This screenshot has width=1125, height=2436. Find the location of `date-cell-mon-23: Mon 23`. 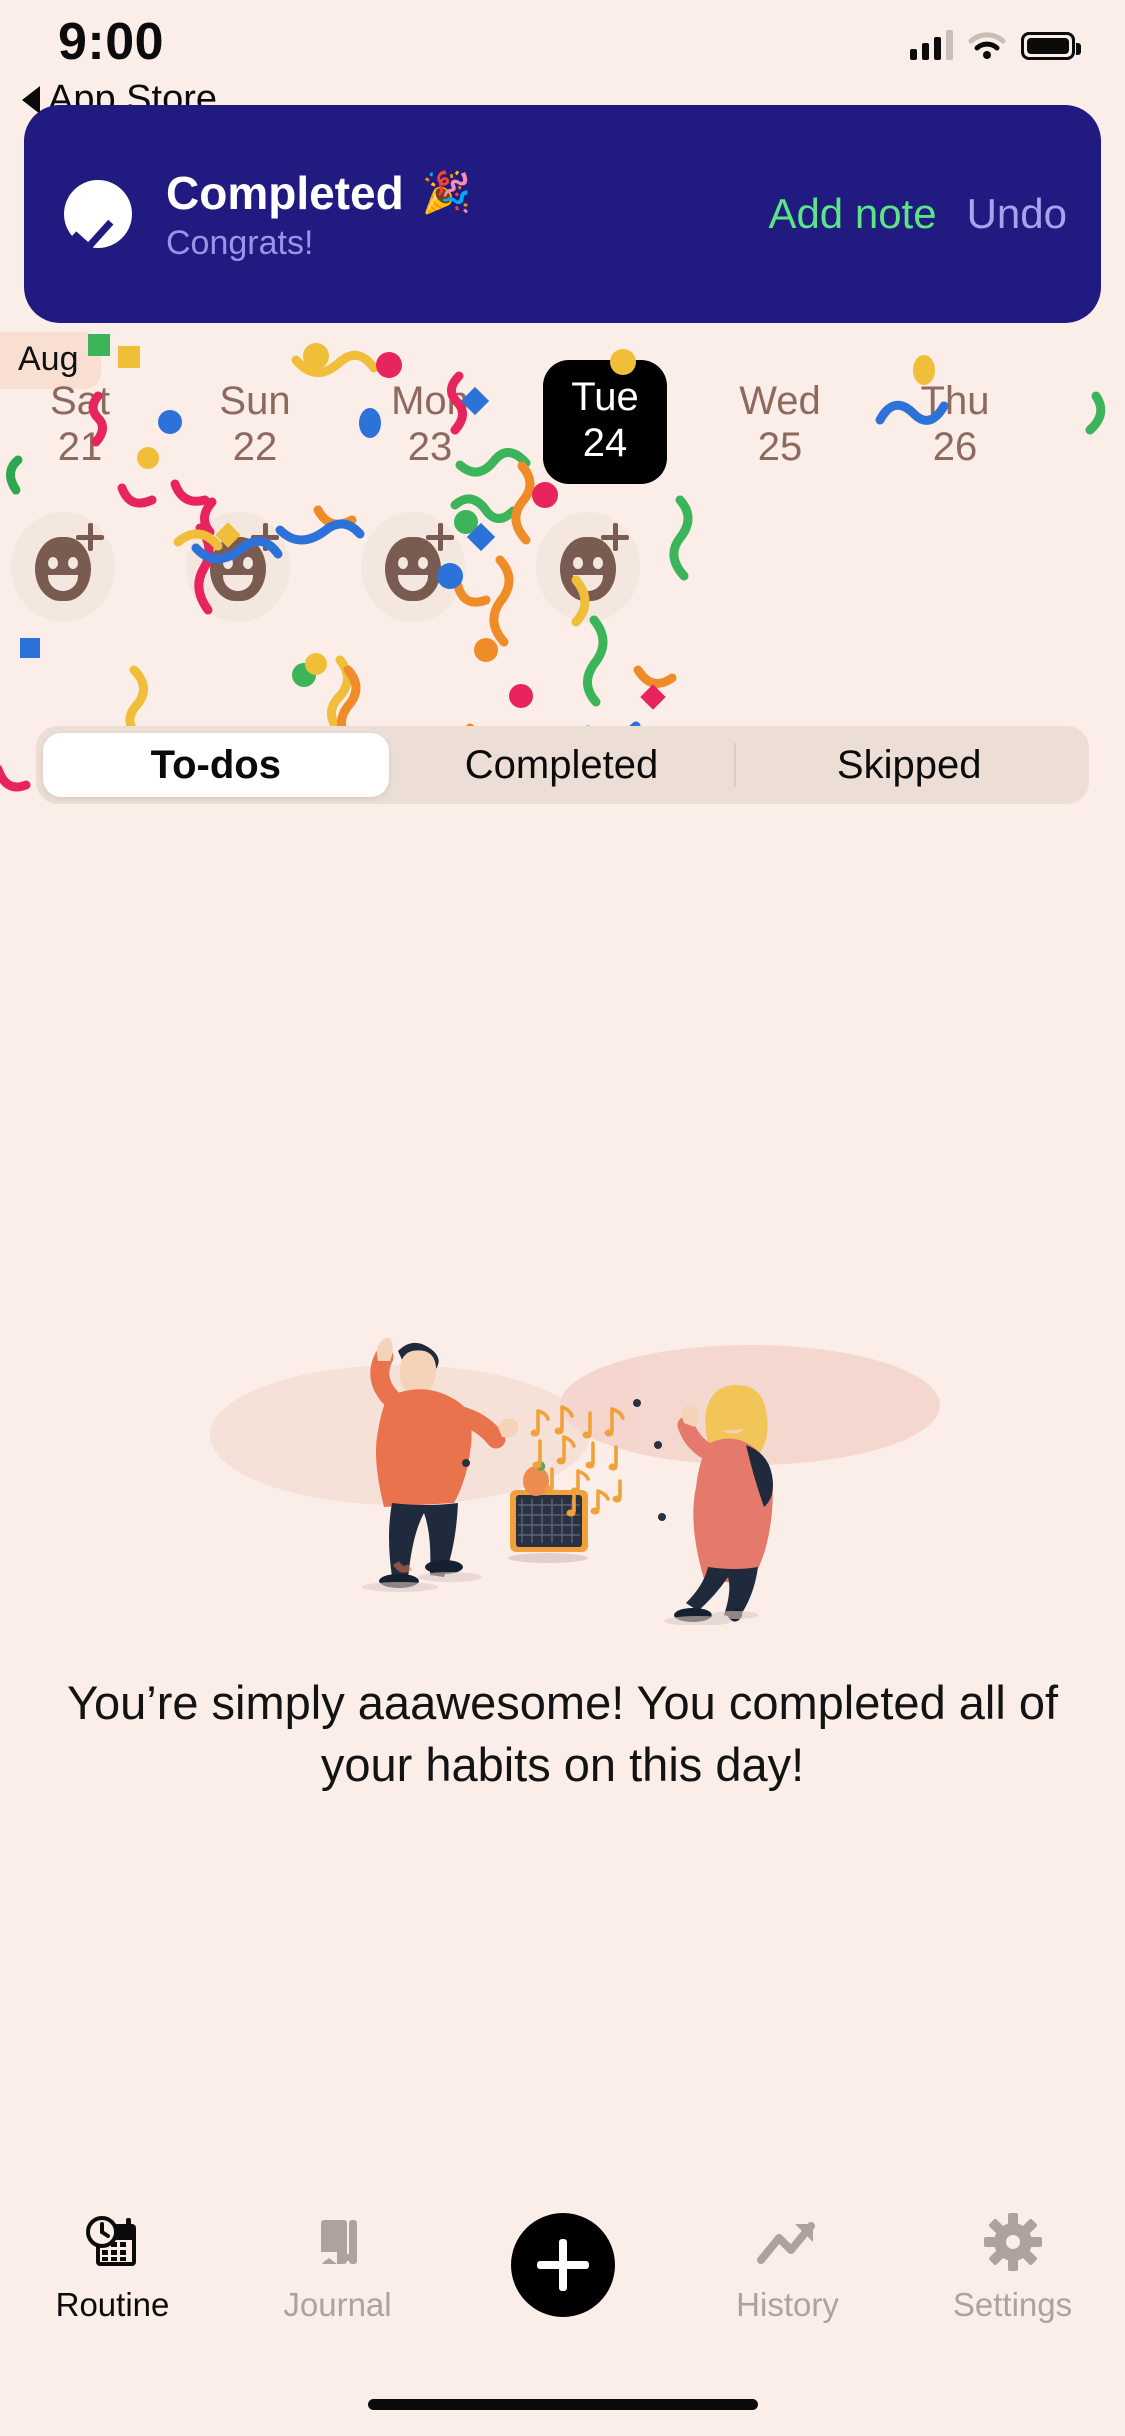

date-cell-mon-23: Mon 23 is located at coordinates (430, 424).